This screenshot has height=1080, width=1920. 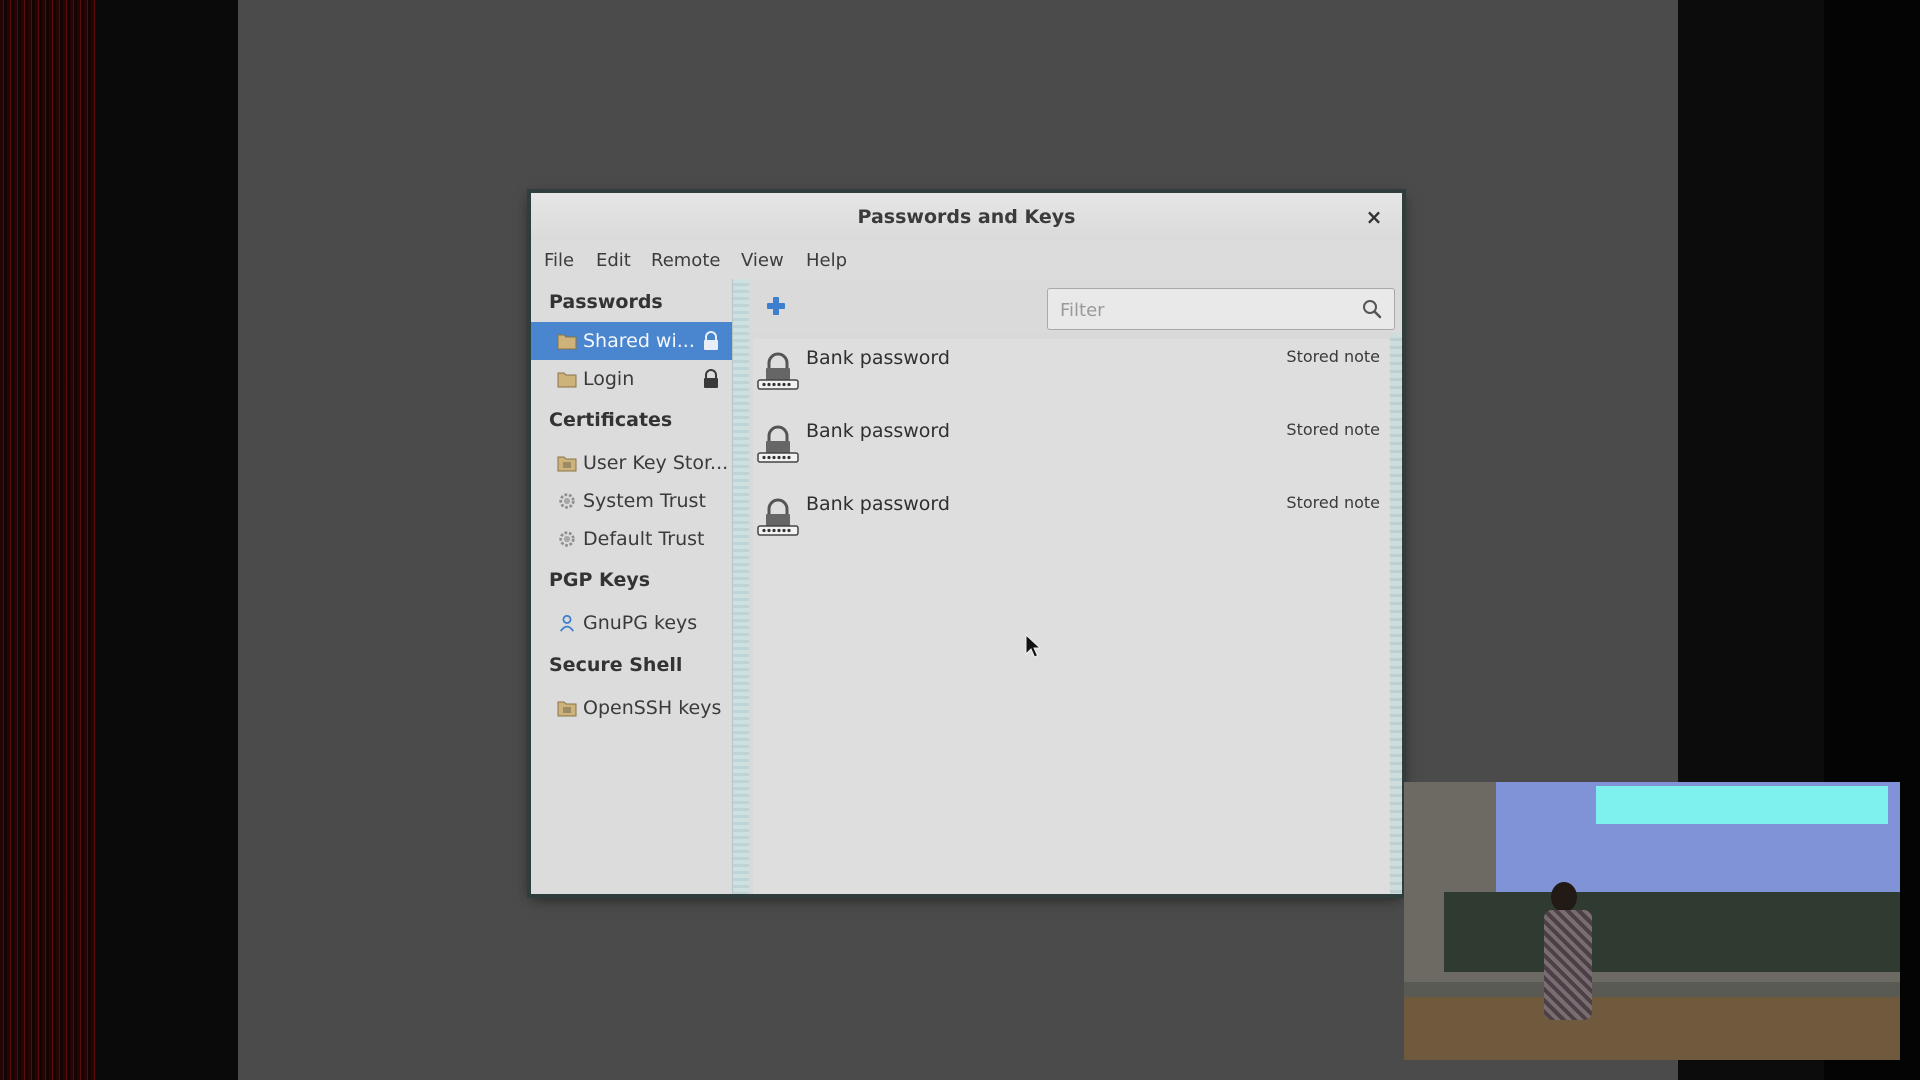 I want to click on sidebar-item-label: System Trust, so click(x=644, y=501).